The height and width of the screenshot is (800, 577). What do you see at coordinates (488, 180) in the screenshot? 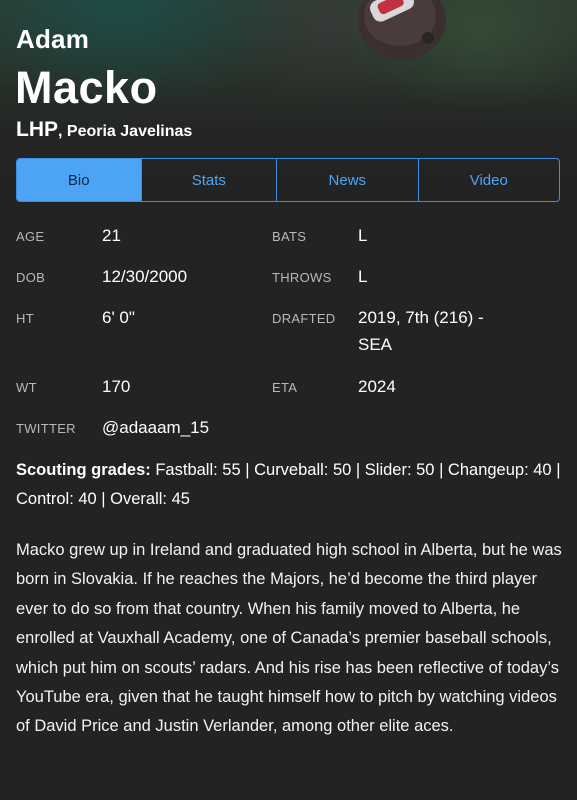
I see `tab-video: Video` at bounding box center [488, 180].